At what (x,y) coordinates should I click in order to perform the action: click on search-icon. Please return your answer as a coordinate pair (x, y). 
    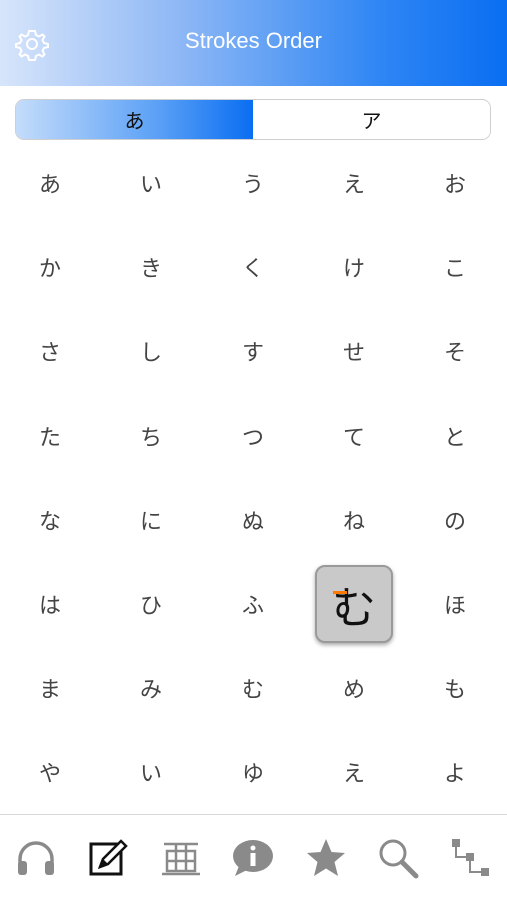
    Looking at the image, I should click on (398, 858).